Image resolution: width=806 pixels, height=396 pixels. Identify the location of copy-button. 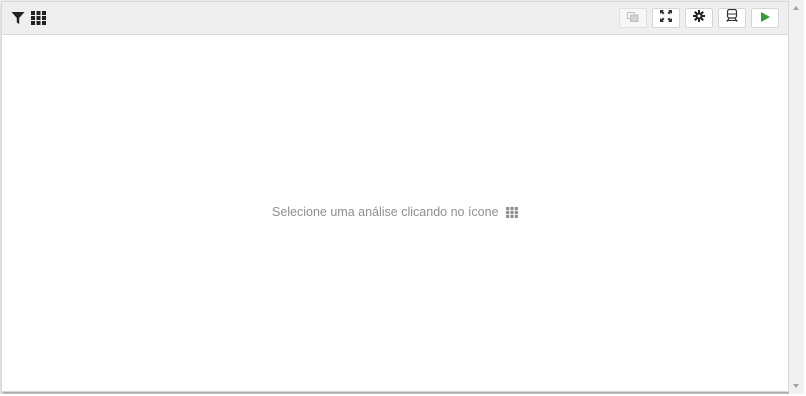
(633, 18).